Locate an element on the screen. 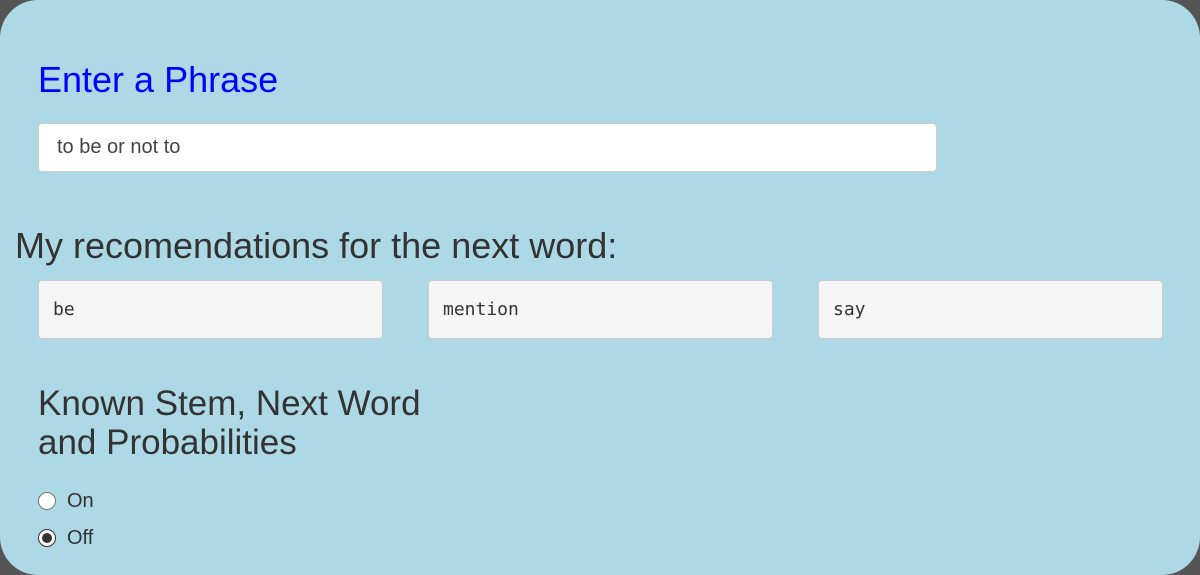  known-stem-heading-line1: Known Stem, Next Word is located at coordinates (229, 403).